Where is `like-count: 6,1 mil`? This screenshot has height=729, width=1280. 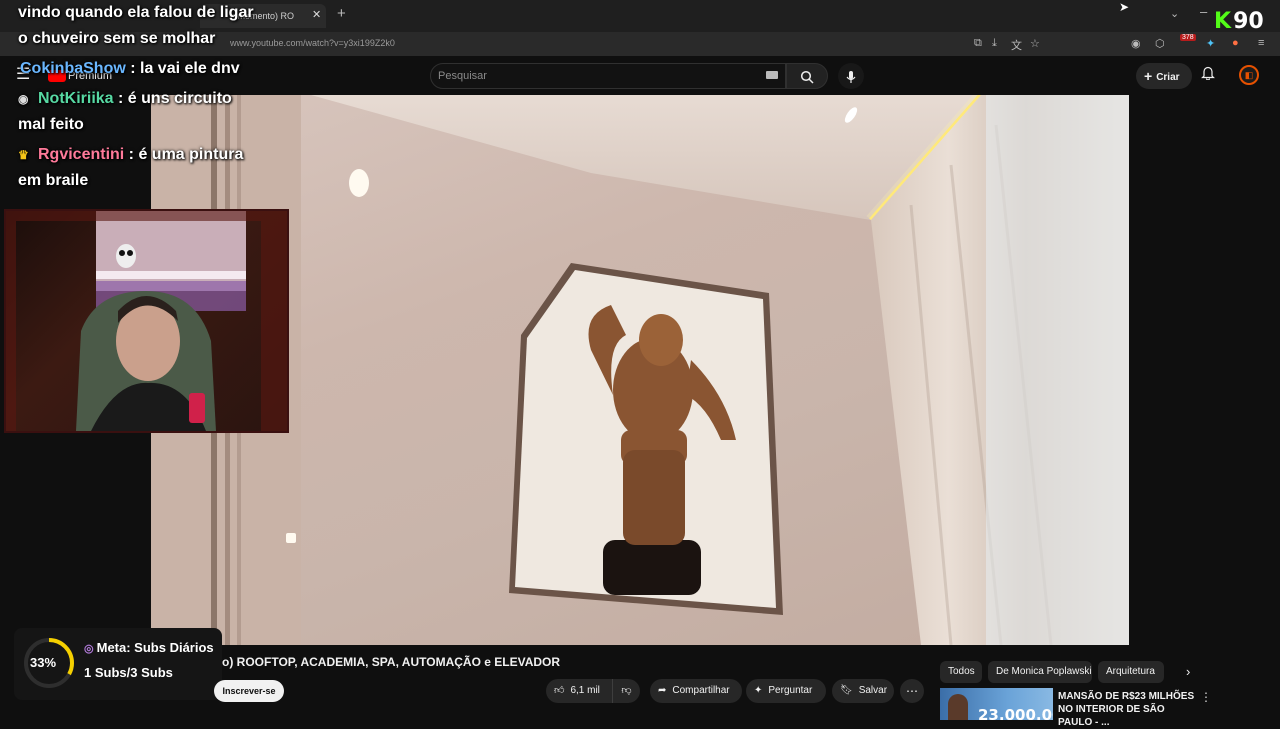
like-count: 6,1 mil is located at coordinates (585, 690).